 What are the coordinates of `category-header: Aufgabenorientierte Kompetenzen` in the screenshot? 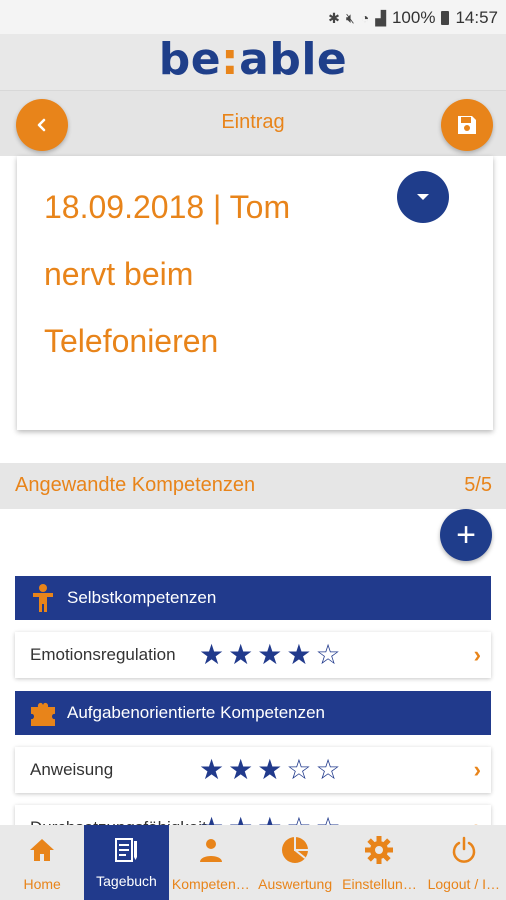 It's located at (253, 713).